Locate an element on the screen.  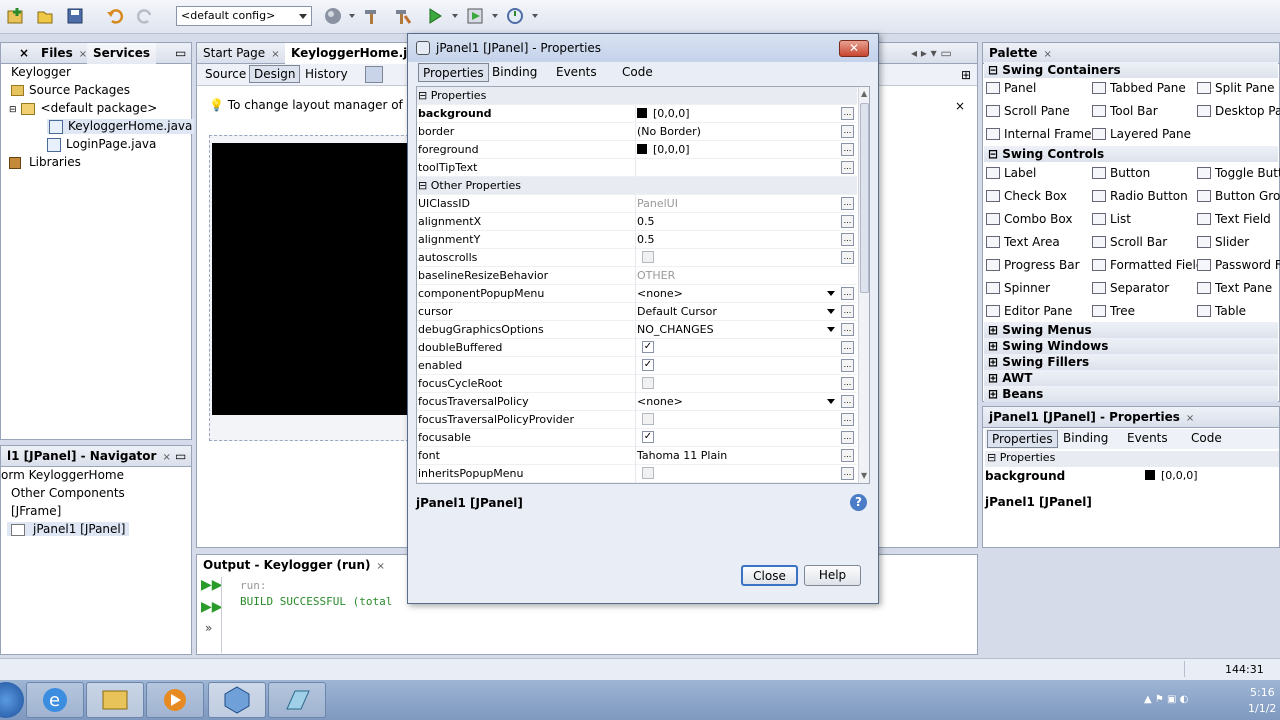
dialog-tab-properties: Properties is located at coordinates (453, 72).